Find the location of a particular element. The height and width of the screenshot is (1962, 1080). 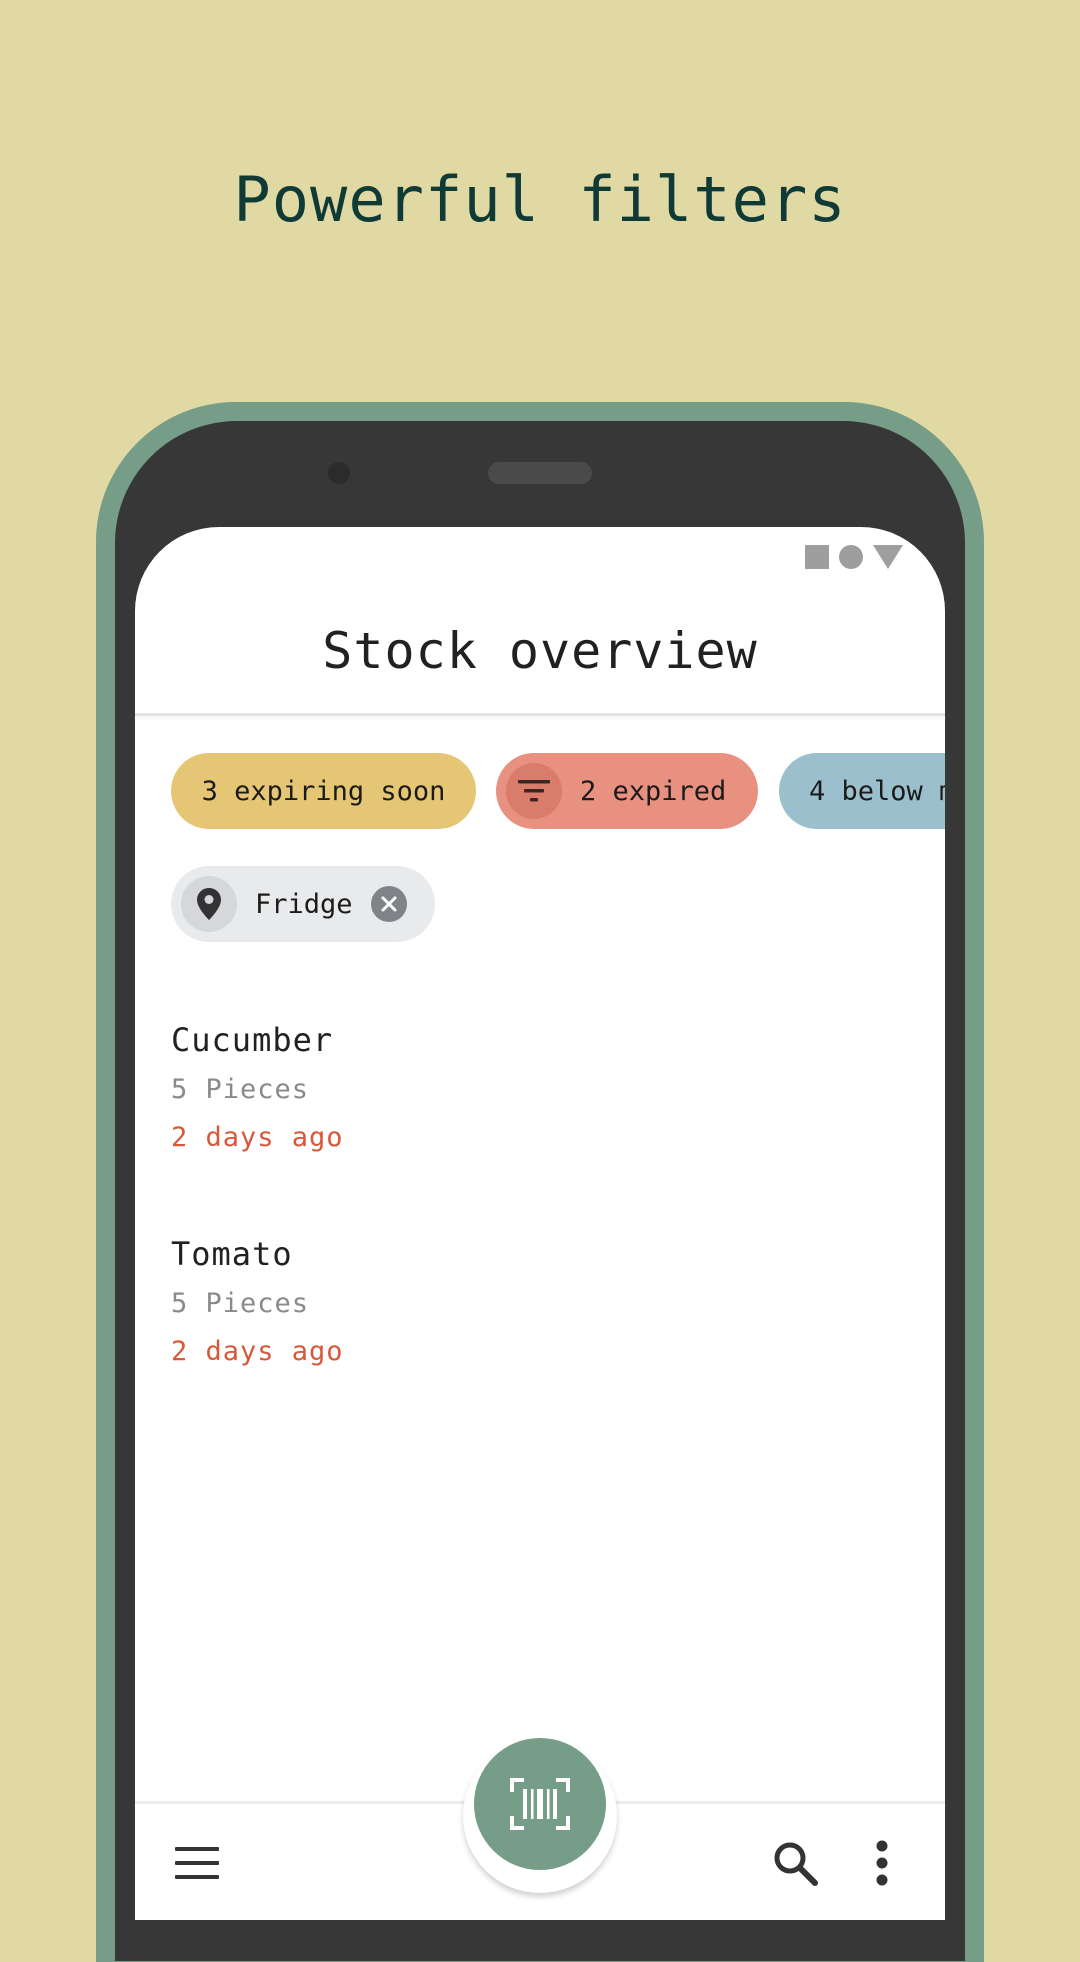

list-item: Cucumber 5 Pieces 2 days ago is located at coordinates (257, 1088).